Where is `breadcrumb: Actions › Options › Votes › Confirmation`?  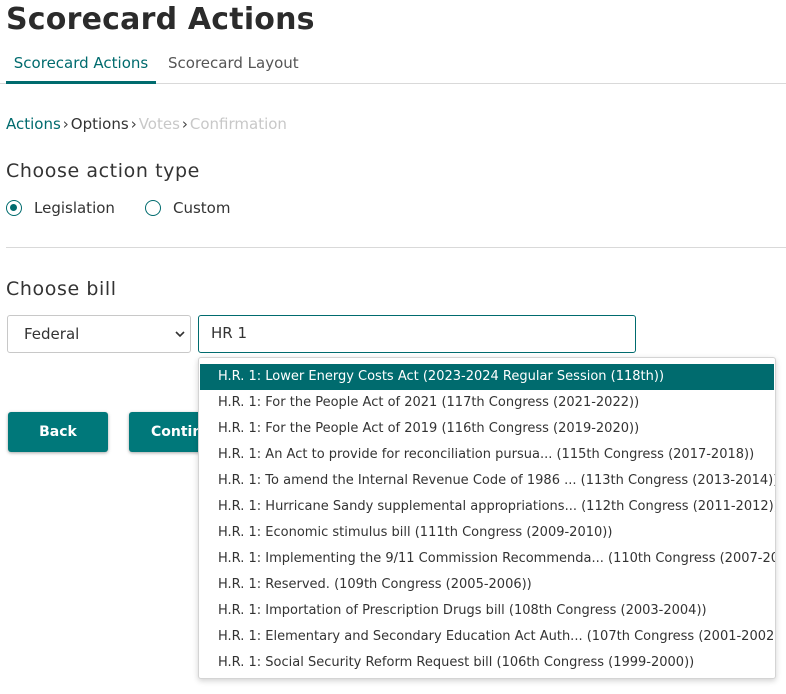 breadcrumb: Actions › Options › Votes › Confirmation is located at coordinates (146, 124).